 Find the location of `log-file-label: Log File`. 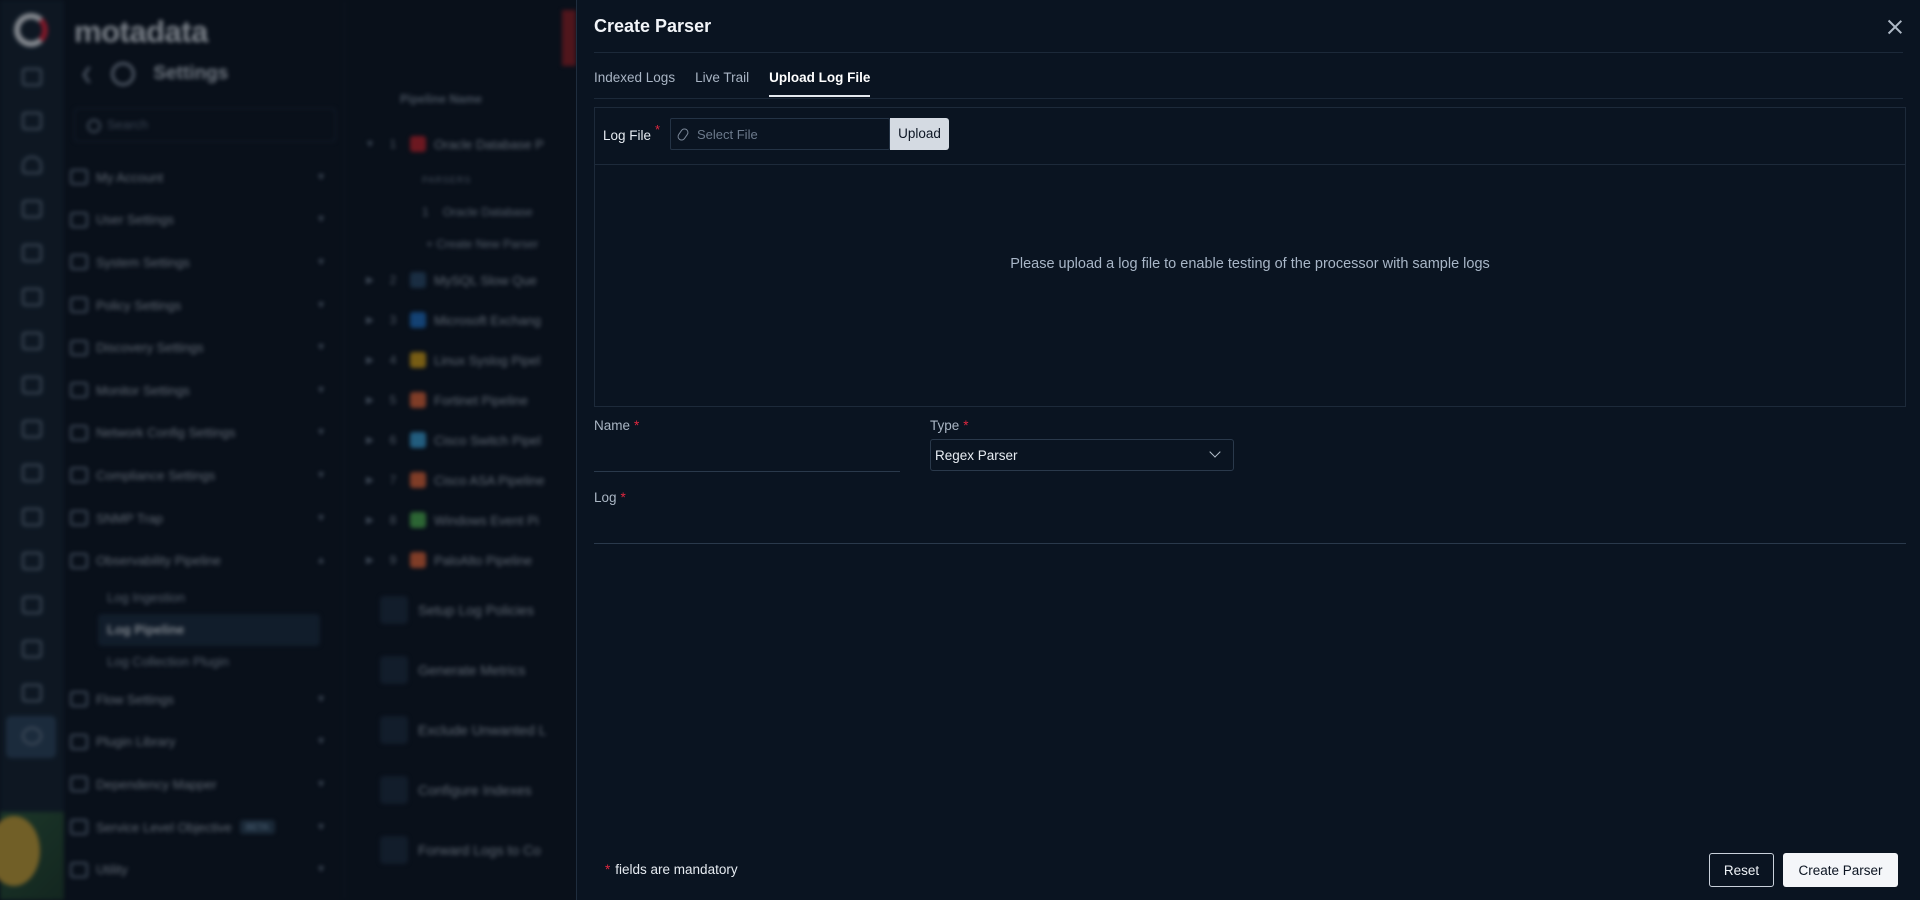

log-file-label: Log File is located at coordinates (627, 135).